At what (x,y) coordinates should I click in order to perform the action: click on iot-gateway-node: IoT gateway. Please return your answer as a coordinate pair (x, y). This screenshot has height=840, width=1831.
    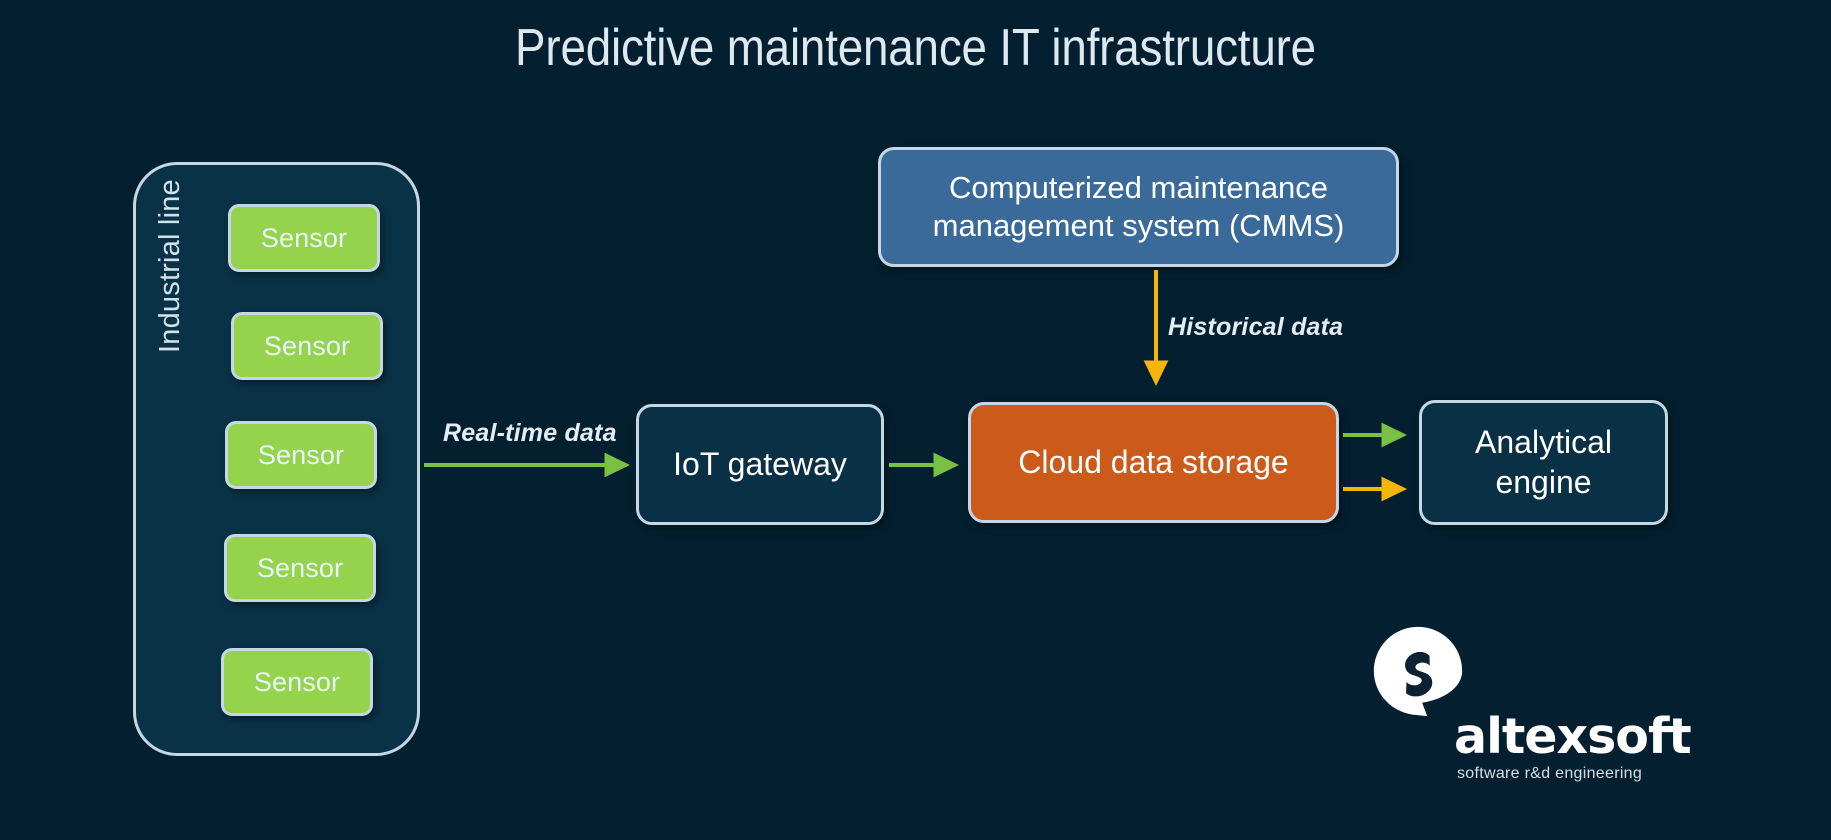
    Looking at the image, I should click on (760, 464).